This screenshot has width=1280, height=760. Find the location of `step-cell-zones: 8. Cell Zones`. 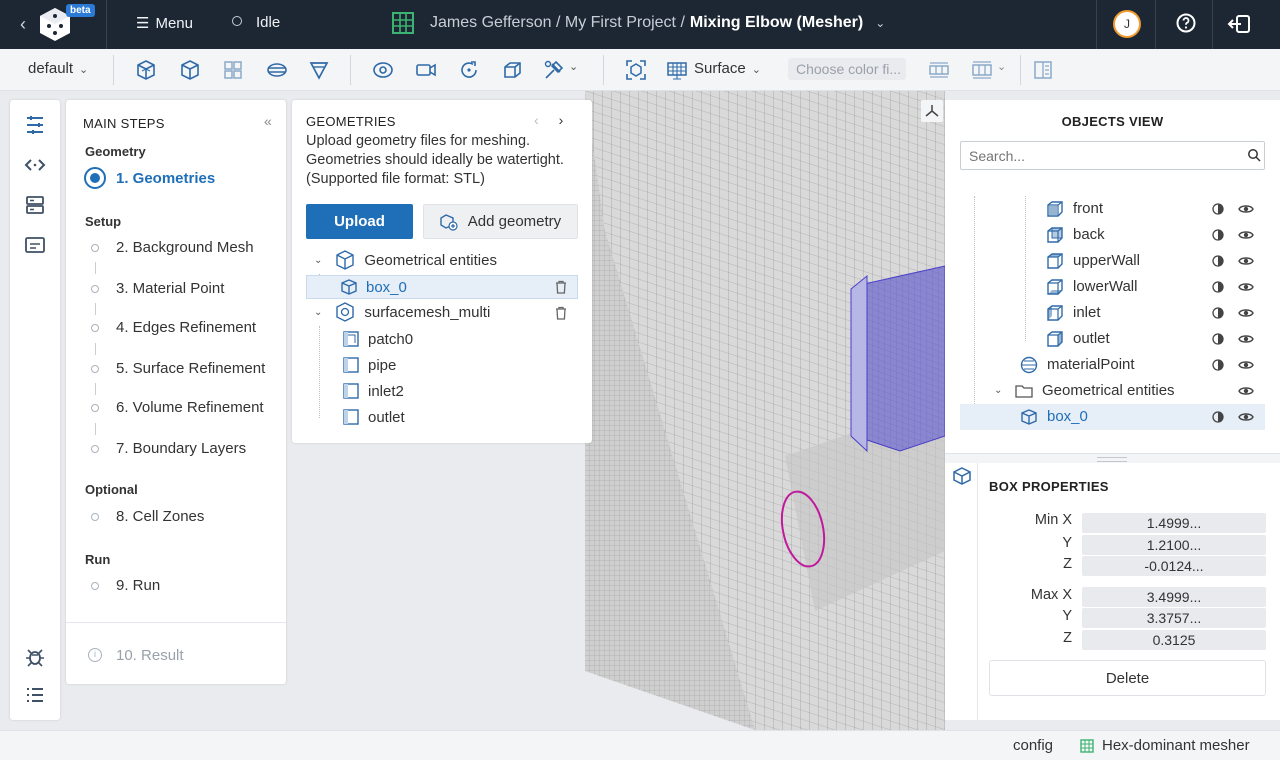

step-cell-zones: 8. Cell Zones is located at coordinates (160, 516).